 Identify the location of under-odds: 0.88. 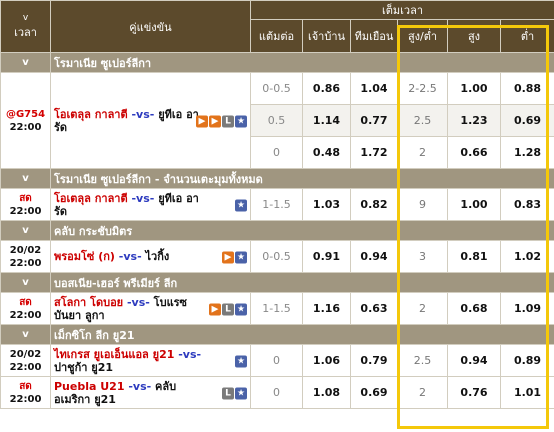
(526, 88).